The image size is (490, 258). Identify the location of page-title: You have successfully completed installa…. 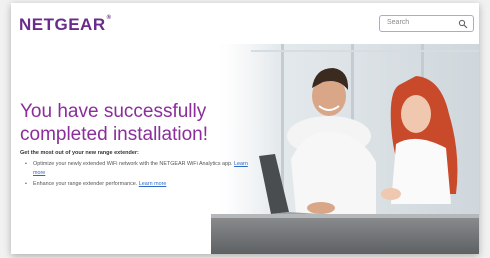
(135, 123).